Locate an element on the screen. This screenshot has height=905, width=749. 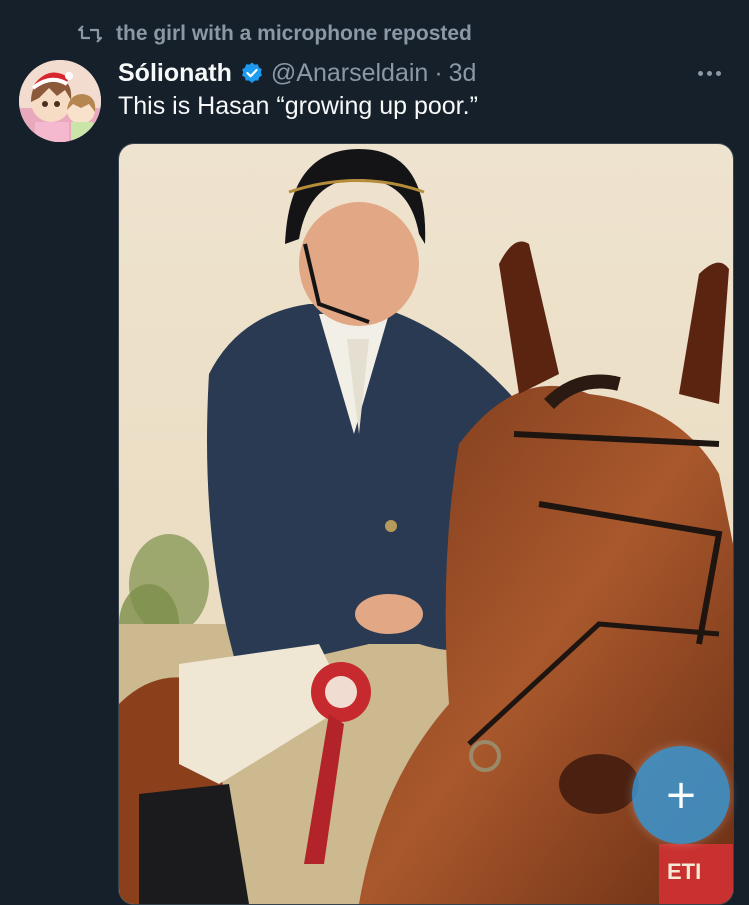
svg-text: ETI is located at coordinates (684, 871).